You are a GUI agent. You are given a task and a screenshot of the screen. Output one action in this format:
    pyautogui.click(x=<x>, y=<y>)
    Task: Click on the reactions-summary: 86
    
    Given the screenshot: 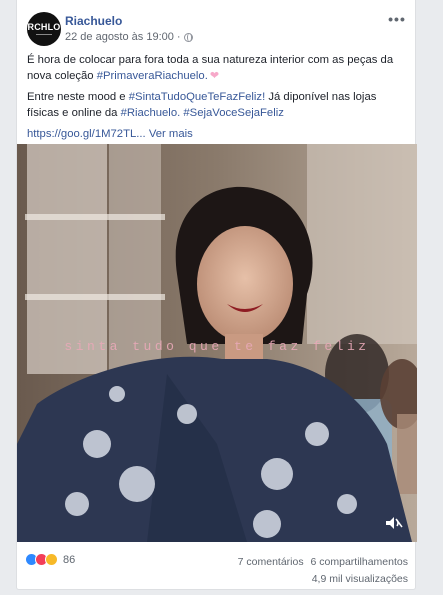 What is the action you would take?
    pyautogui.click(x=50, y=559)
    